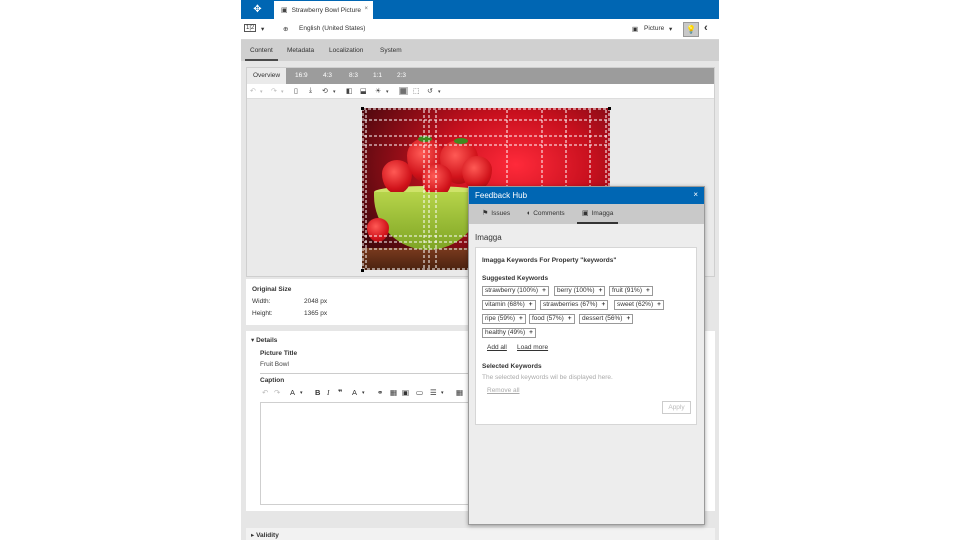  Describe the element at coordinates (504, 319) in the screenshot. I see `keyword-chip: ripe (59%) +` at that location.